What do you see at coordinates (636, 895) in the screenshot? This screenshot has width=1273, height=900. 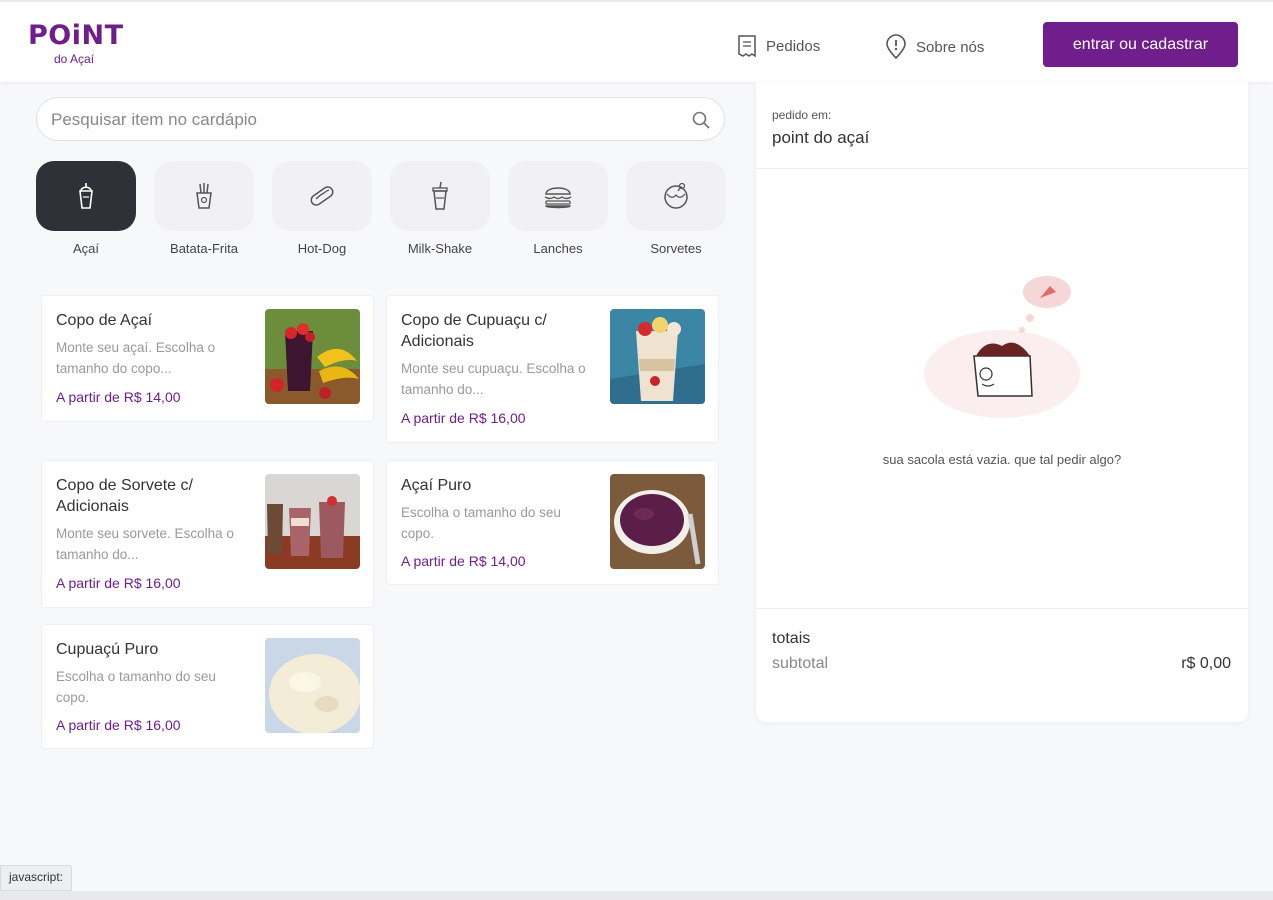 I see `bottom-scroll-bar` at bounding box center [636, 895].